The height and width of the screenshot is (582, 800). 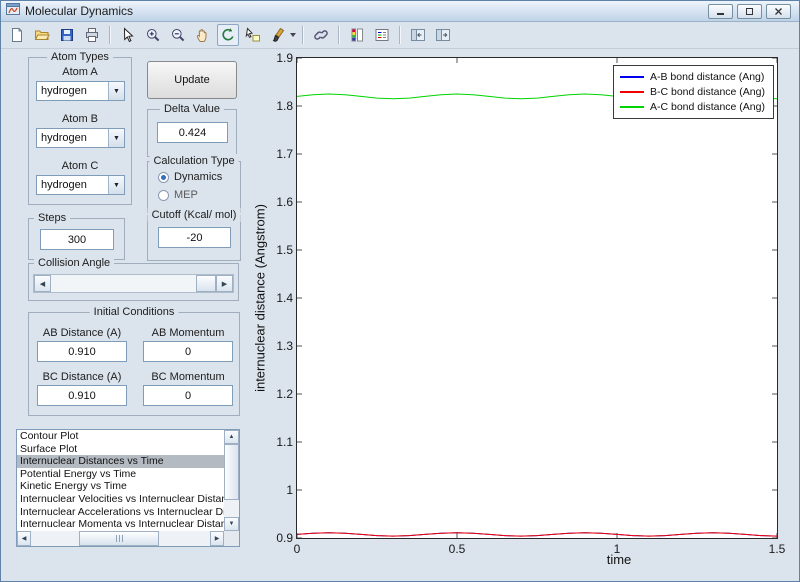 What do you see at coordinates (120, 449) in the screenshot?
I see `list-item: Surface Plot` at bounding box center [120, 449].